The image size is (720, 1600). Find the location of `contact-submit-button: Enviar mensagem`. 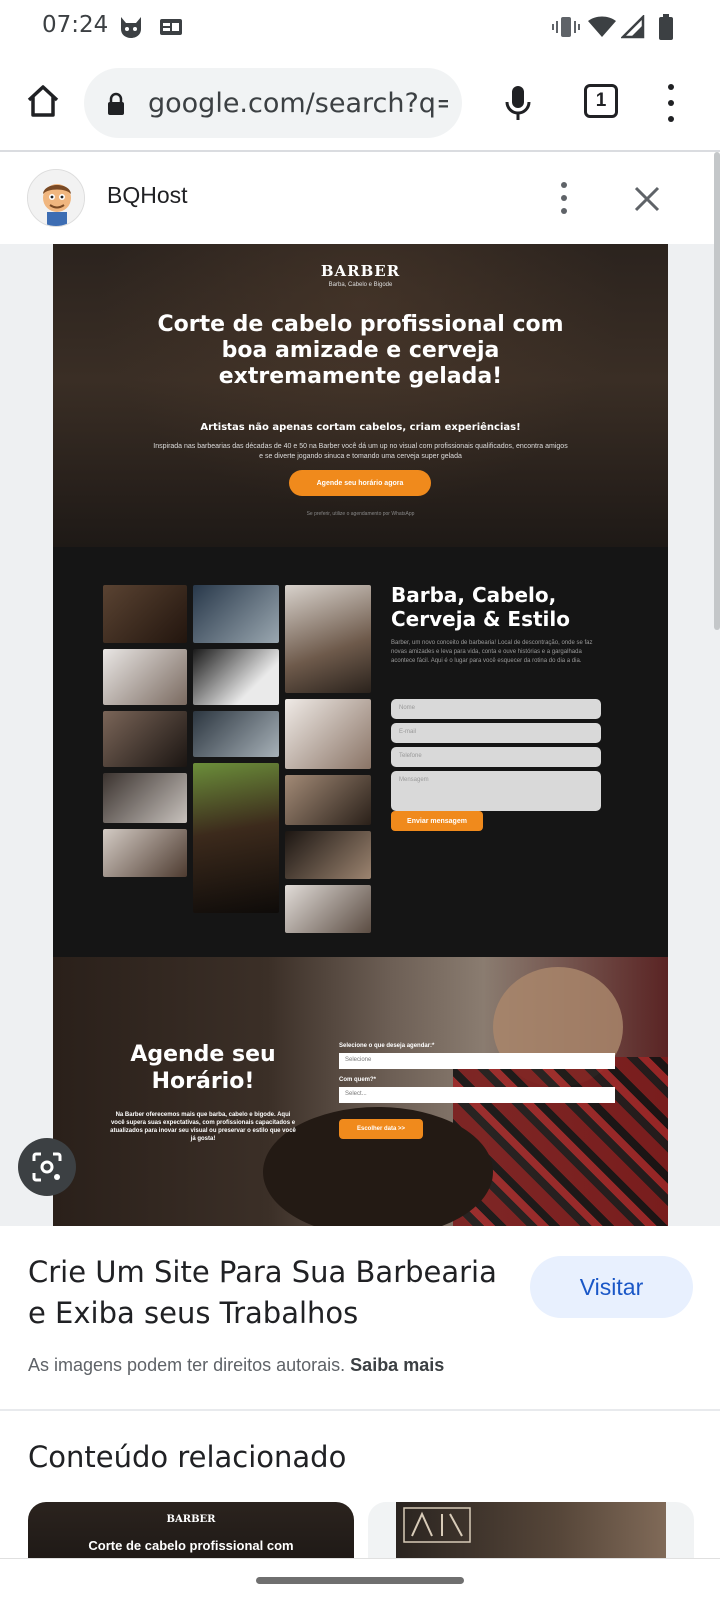

contact-submit-button: Enviar mensagem is located at coordinates (437, 821).